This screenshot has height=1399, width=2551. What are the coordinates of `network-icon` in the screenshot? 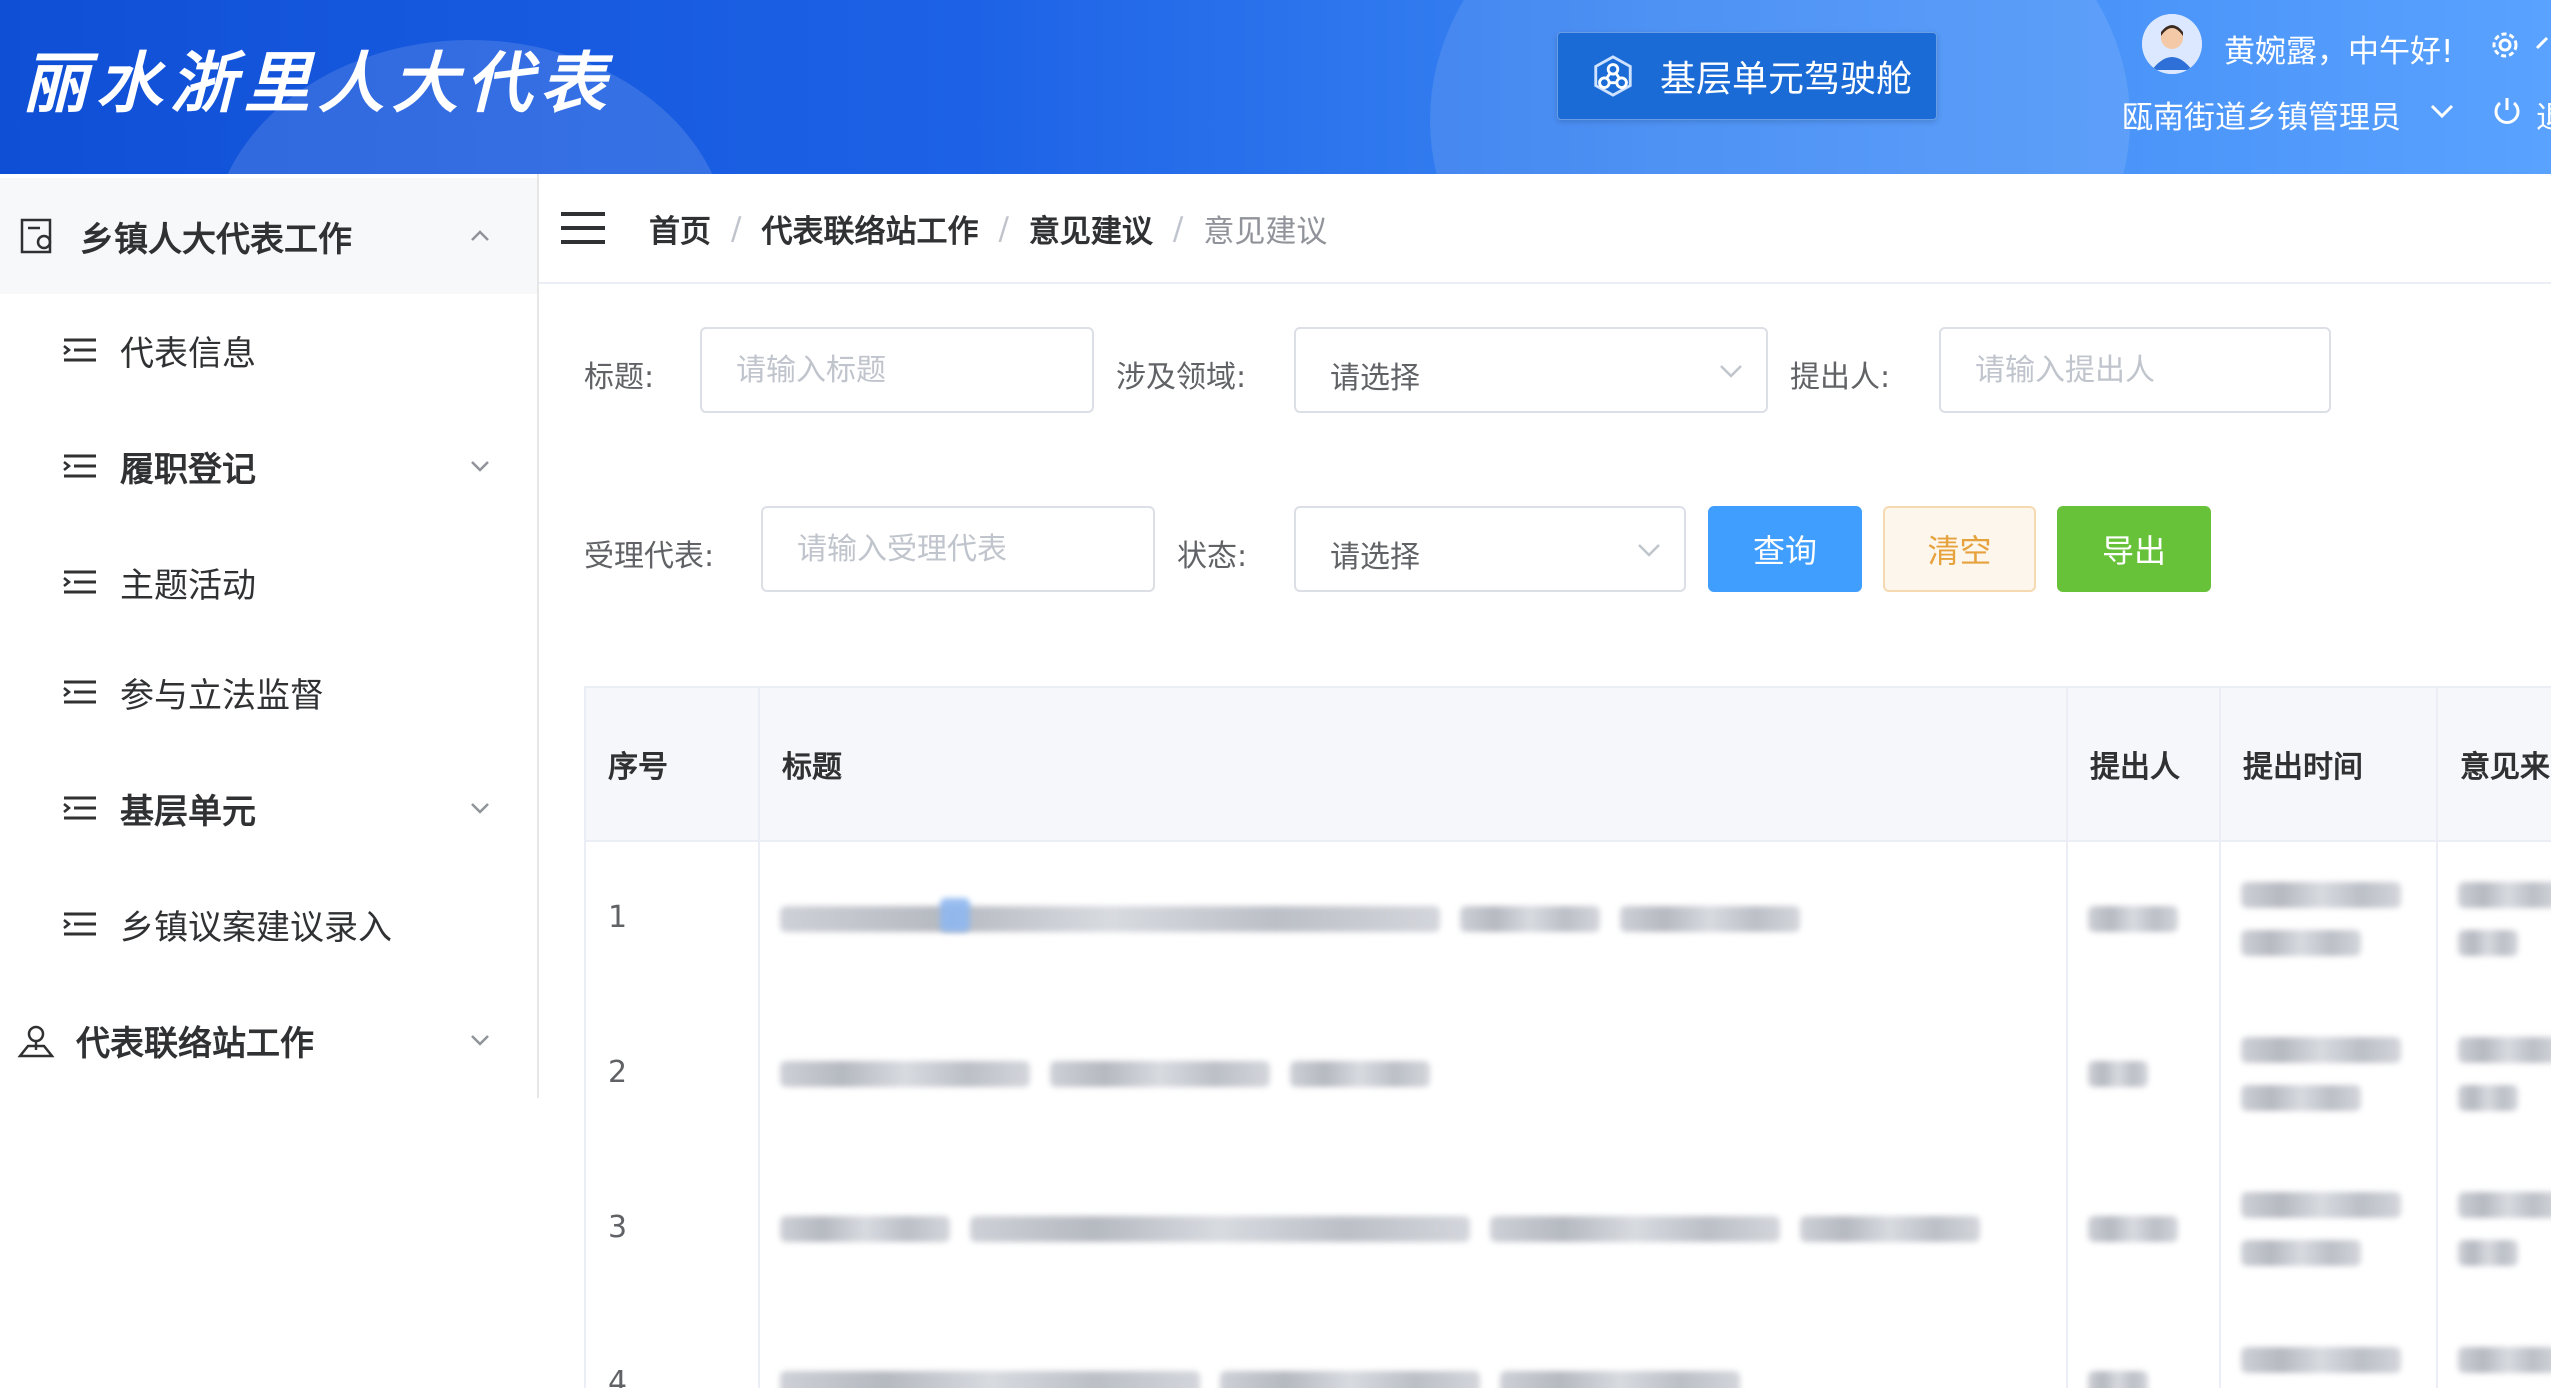 It's located at (1613, 76).